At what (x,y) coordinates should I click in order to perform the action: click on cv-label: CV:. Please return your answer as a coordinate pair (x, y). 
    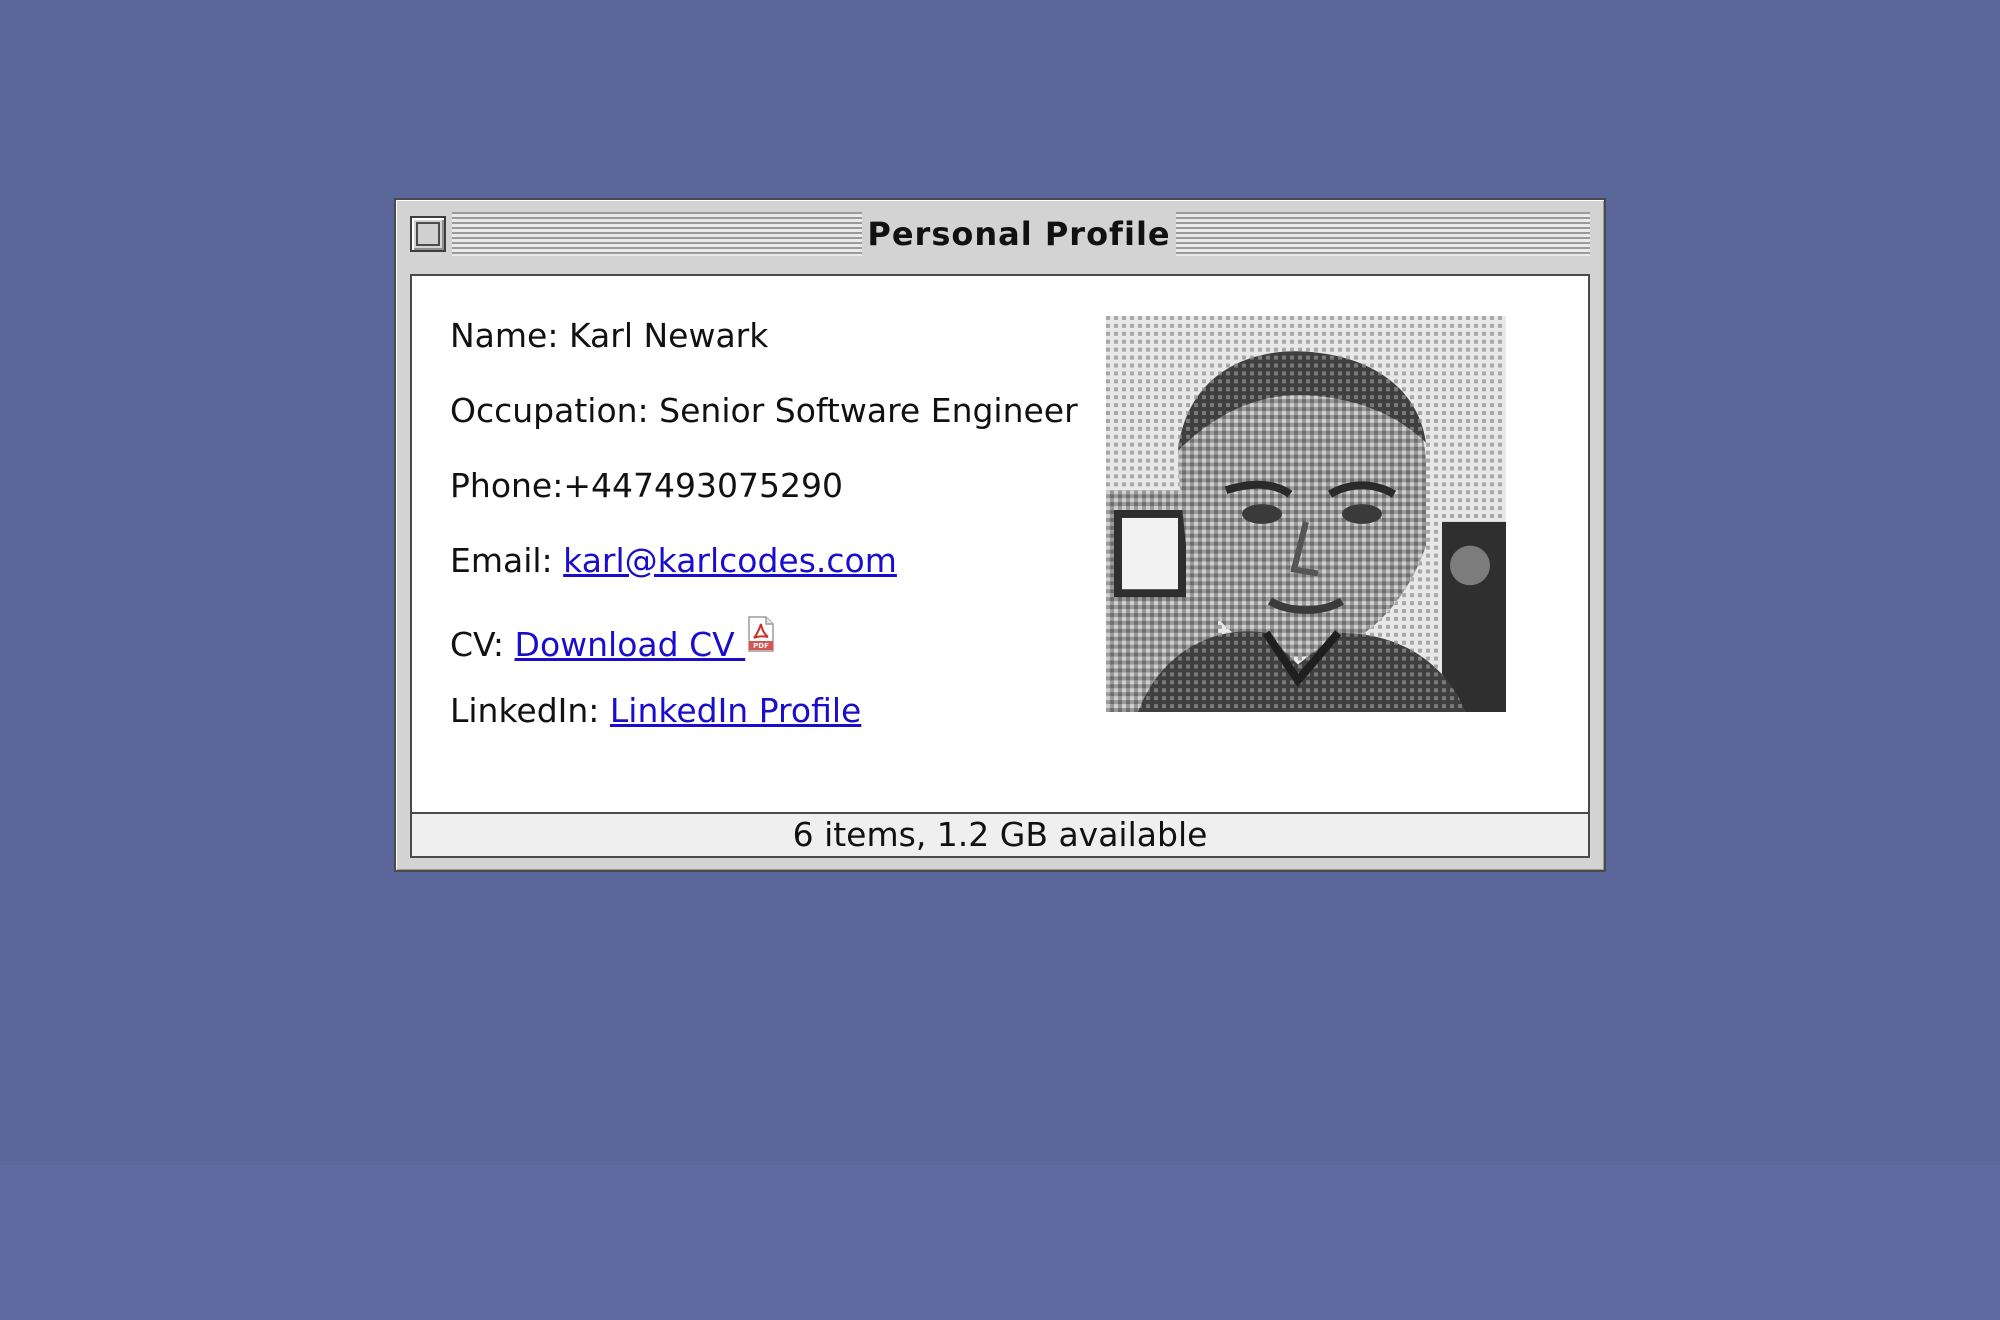
    Looking at the image, I should click on (482, 644).